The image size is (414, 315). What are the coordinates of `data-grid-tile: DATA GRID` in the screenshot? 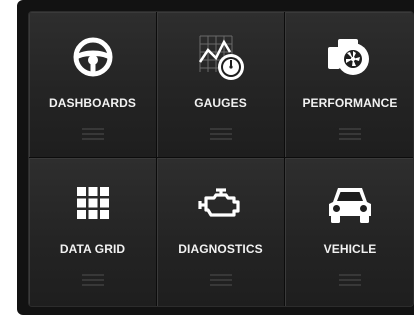 It's located at (93, 232).